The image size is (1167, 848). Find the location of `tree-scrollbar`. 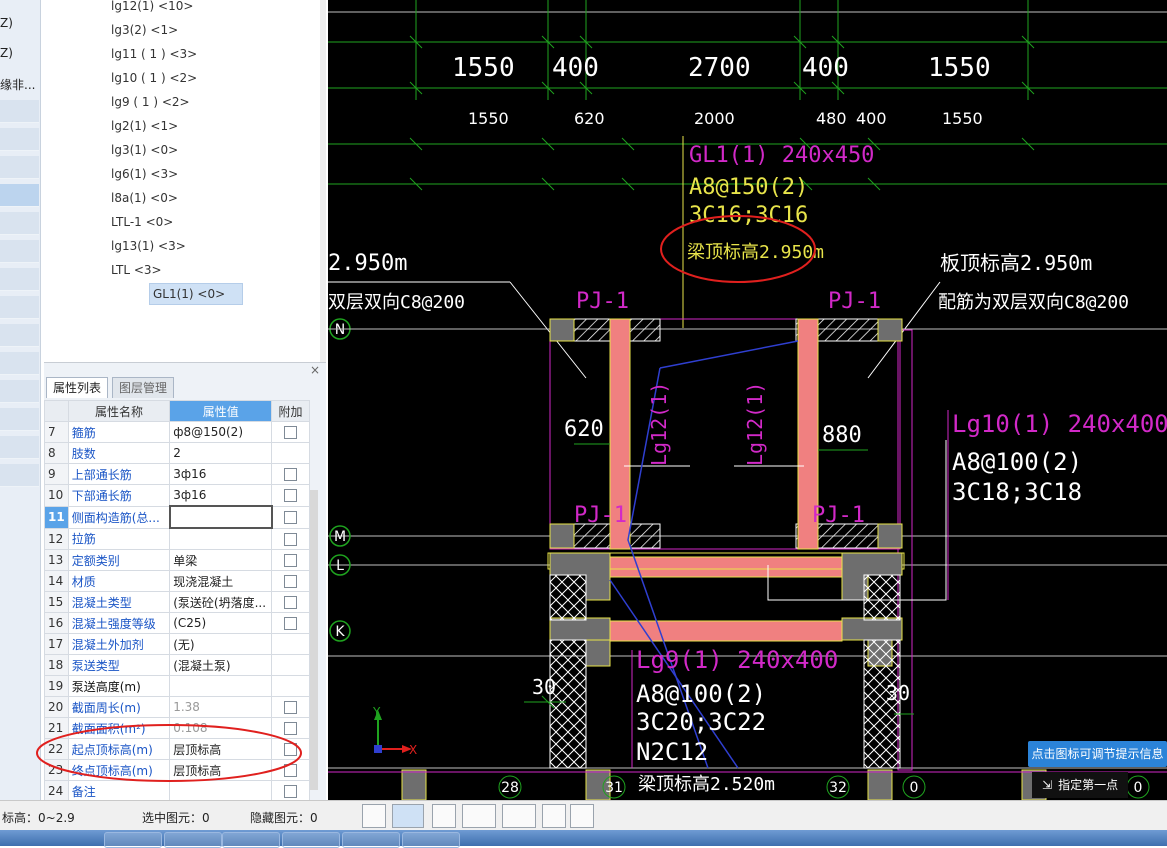

tree-scrollbar is located at coordinates (323, 182).